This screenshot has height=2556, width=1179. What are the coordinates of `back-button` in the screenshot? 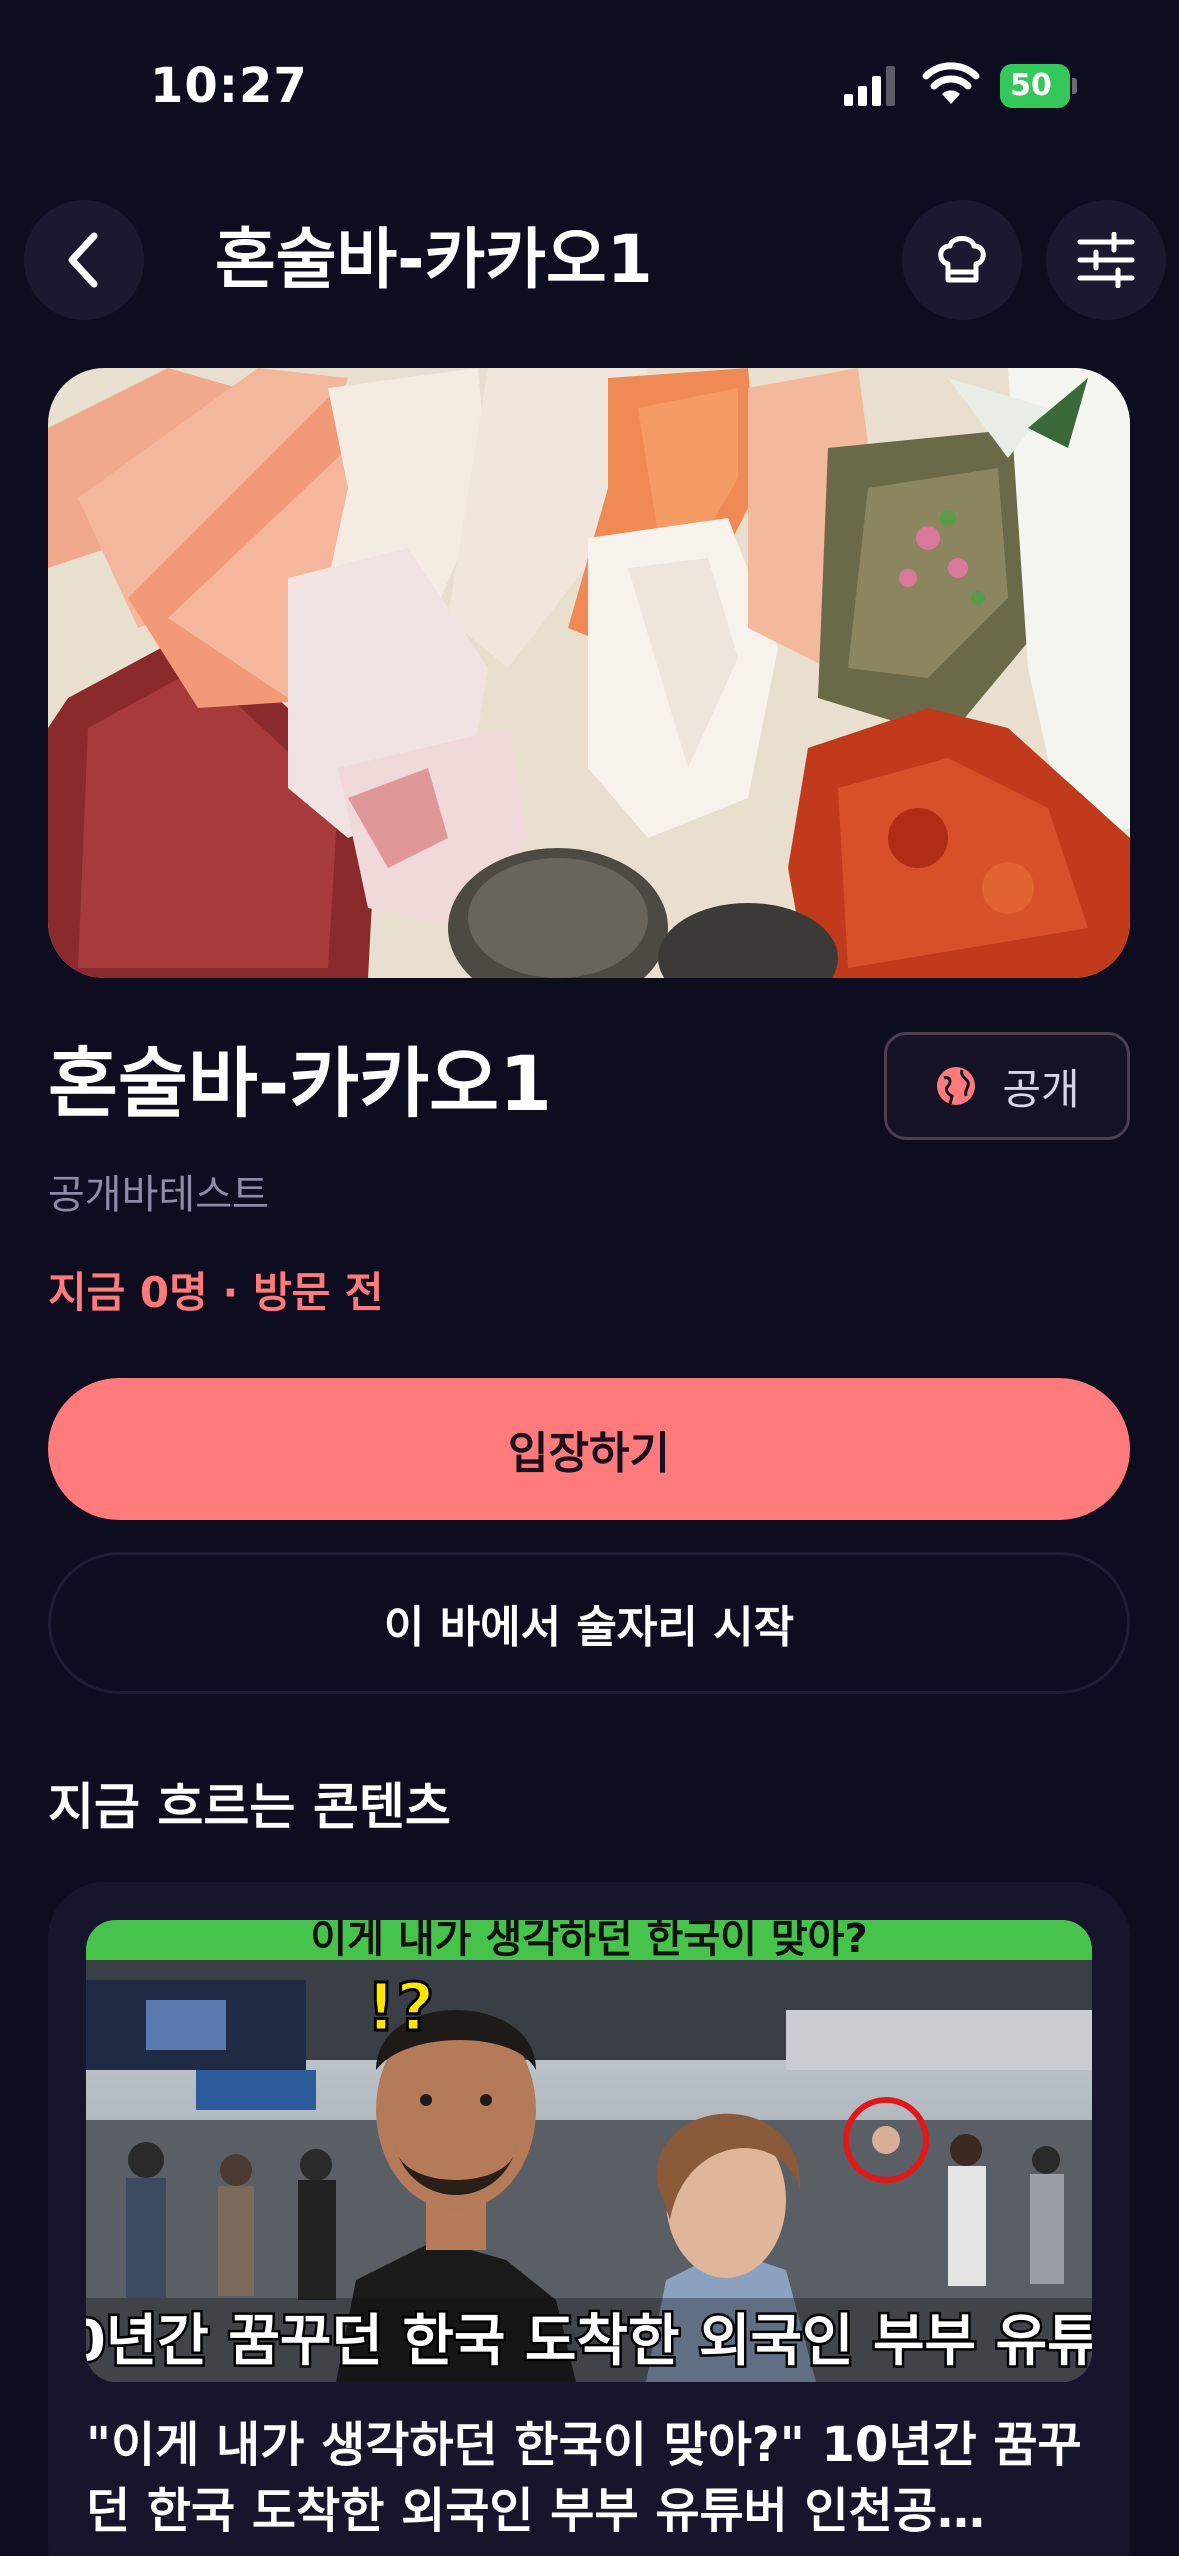 It's located at (84, 260).